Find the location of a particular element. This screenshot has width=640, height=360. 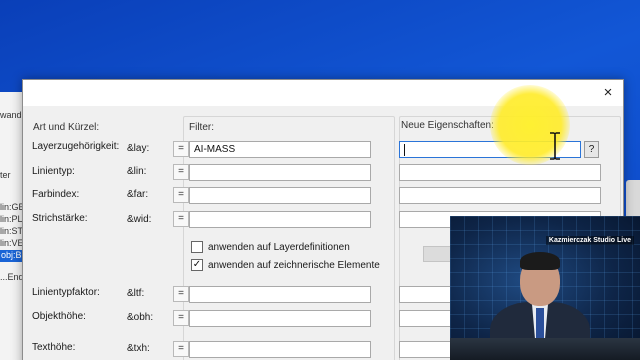

bg-fragment: lin:PL is located at coordinates (11, 219).